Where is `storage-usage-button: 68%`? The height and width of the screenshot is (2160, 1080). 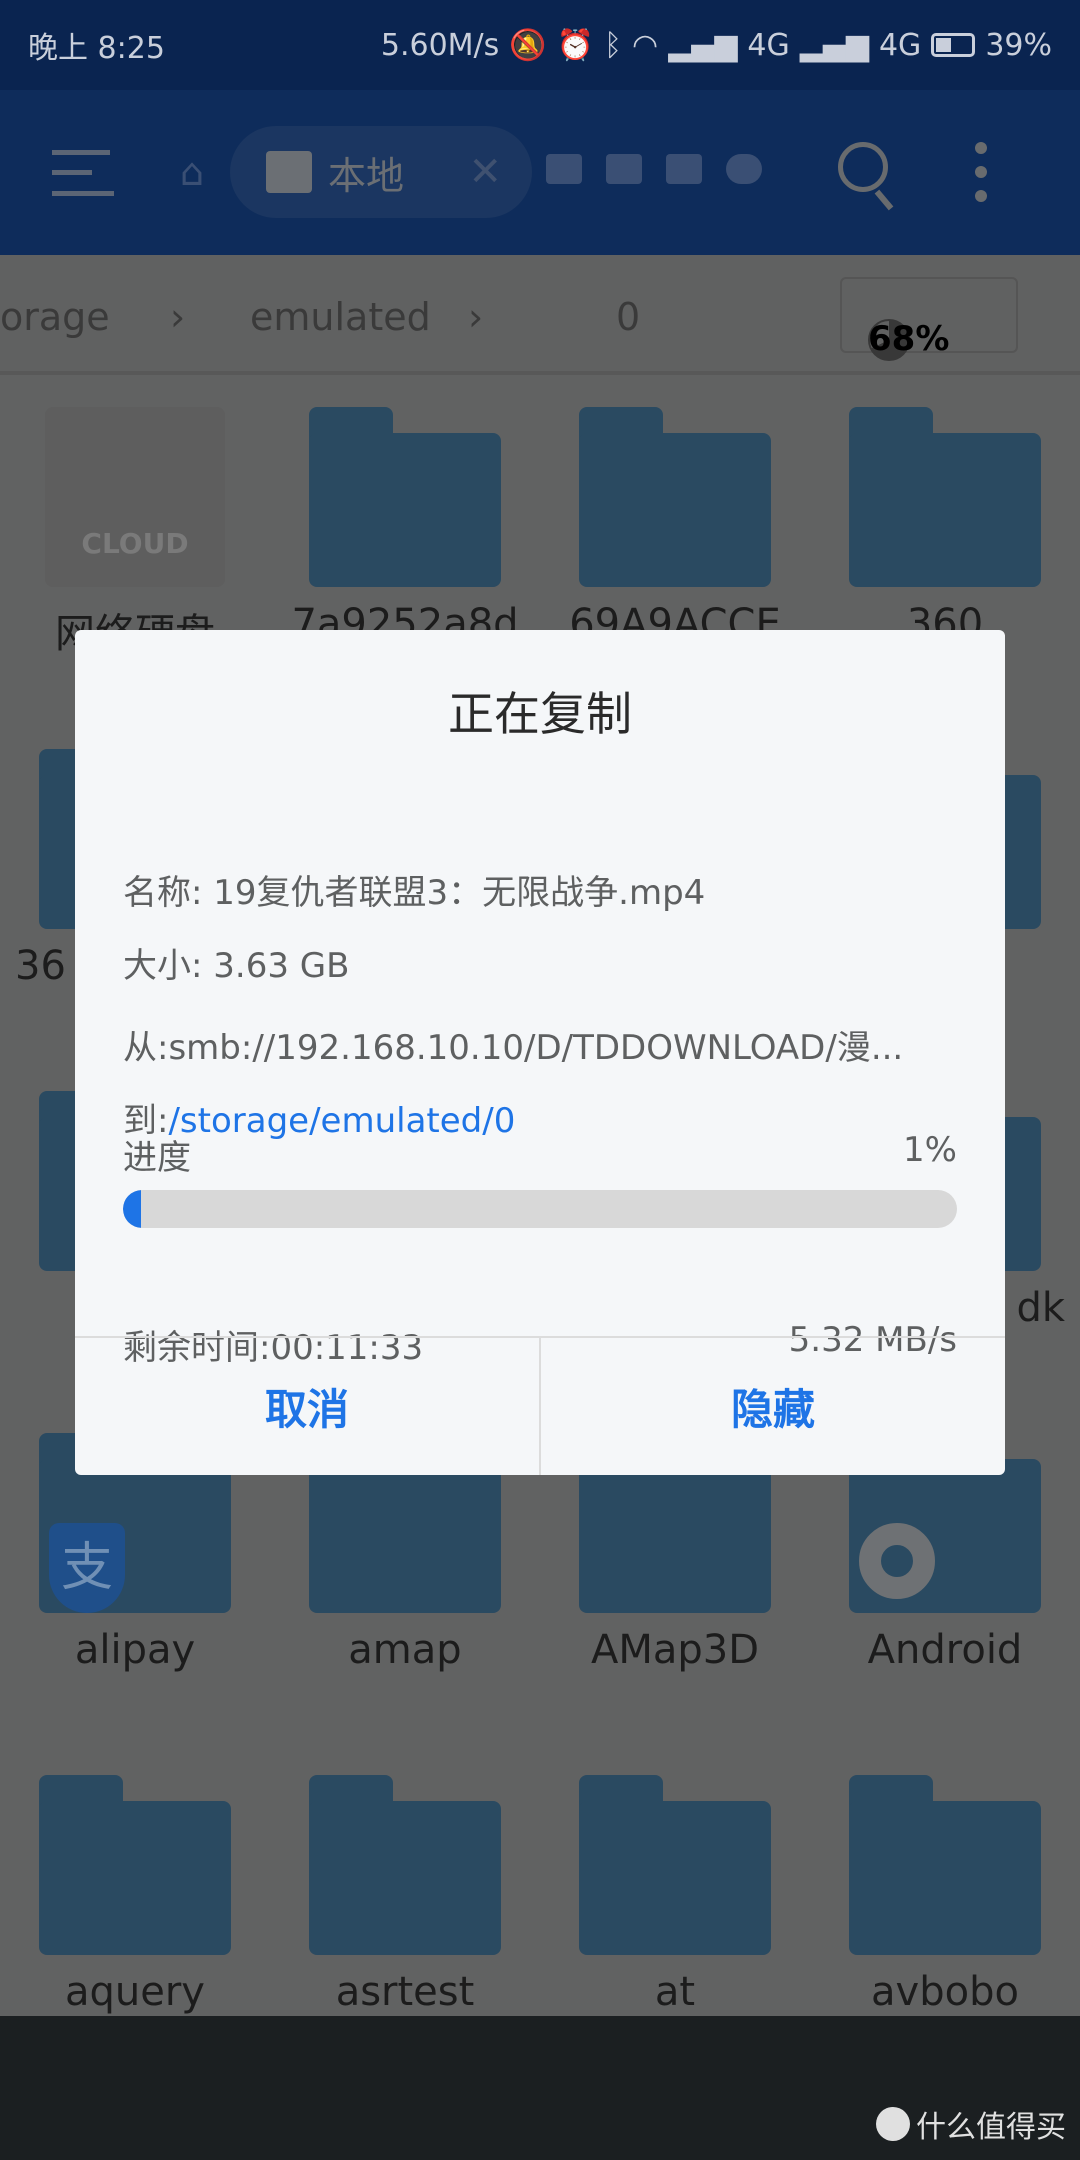 storage-usage-button: 68% is located at coordinates (929, 319).